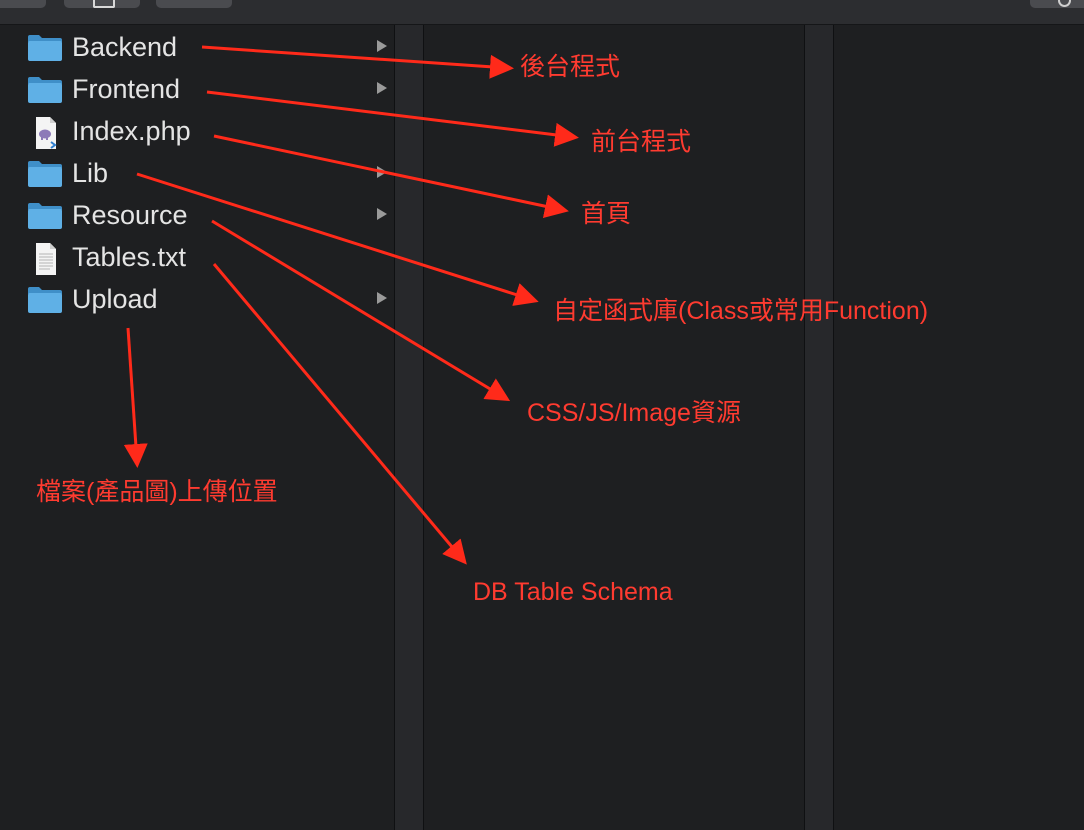 This screenshot has height=830, width=1084. What do you see at coordinates (194, 4) in the screenshot?
I see `group-button` at bounding box center [194, 4].